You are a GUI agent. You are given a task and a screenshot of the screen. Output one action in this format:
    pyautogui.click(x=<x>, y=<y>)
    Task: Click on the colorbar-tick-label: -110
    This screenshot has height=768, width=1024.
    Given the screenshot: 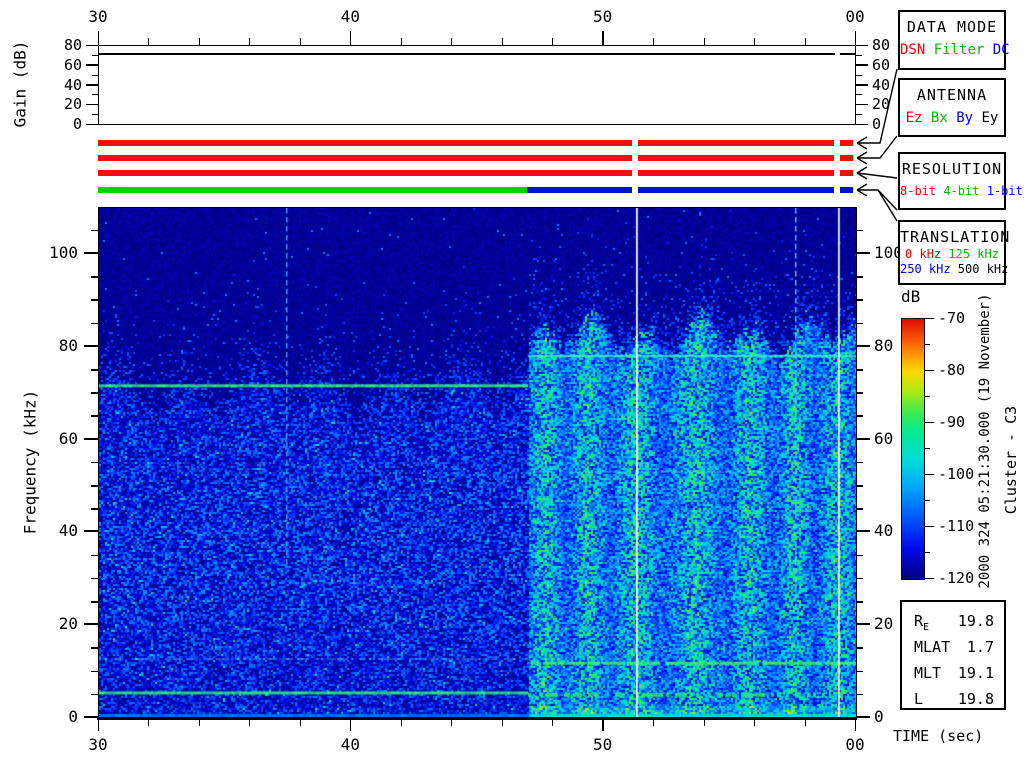 What is the action you would take?
    pyautogui.click(x=956, y=526)
    